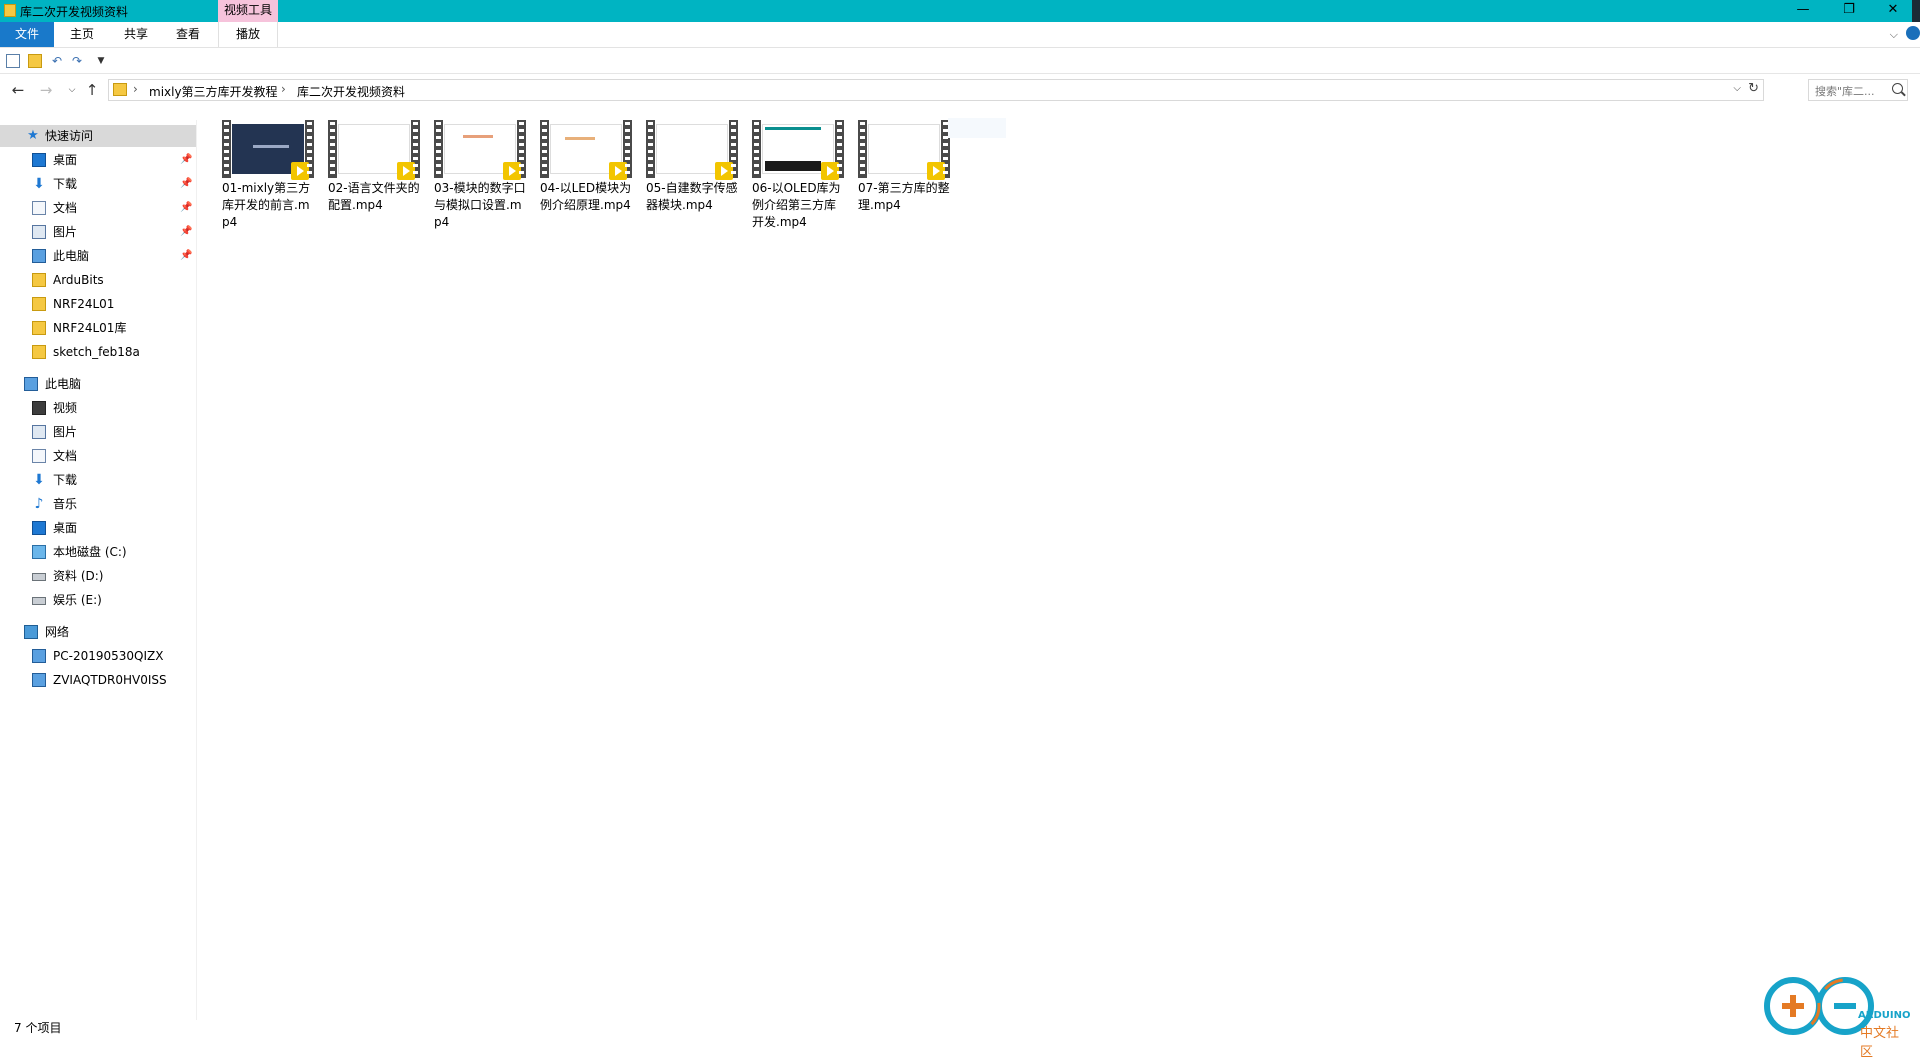 The image size is (1920, 1060). I want to click on nav-item-nrf24l01-lib: NRF24L01库, so click(98, 328).